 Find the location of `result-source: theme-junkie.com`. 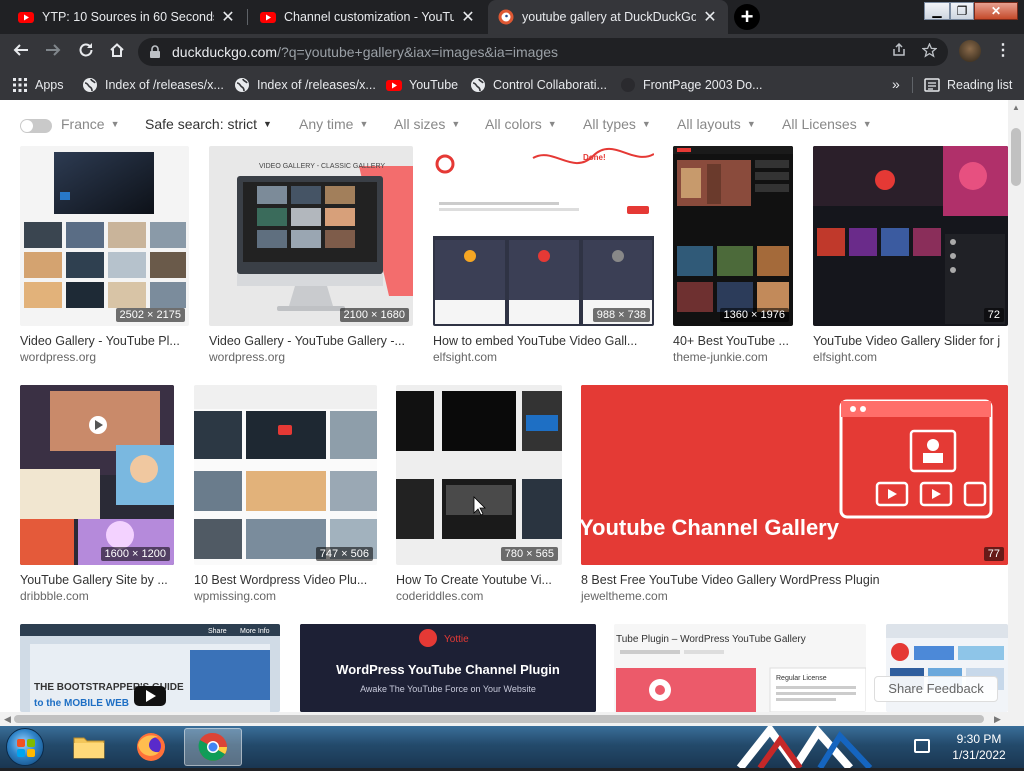

result-source: theme-junkie.com is located at coordinates (720, 357).